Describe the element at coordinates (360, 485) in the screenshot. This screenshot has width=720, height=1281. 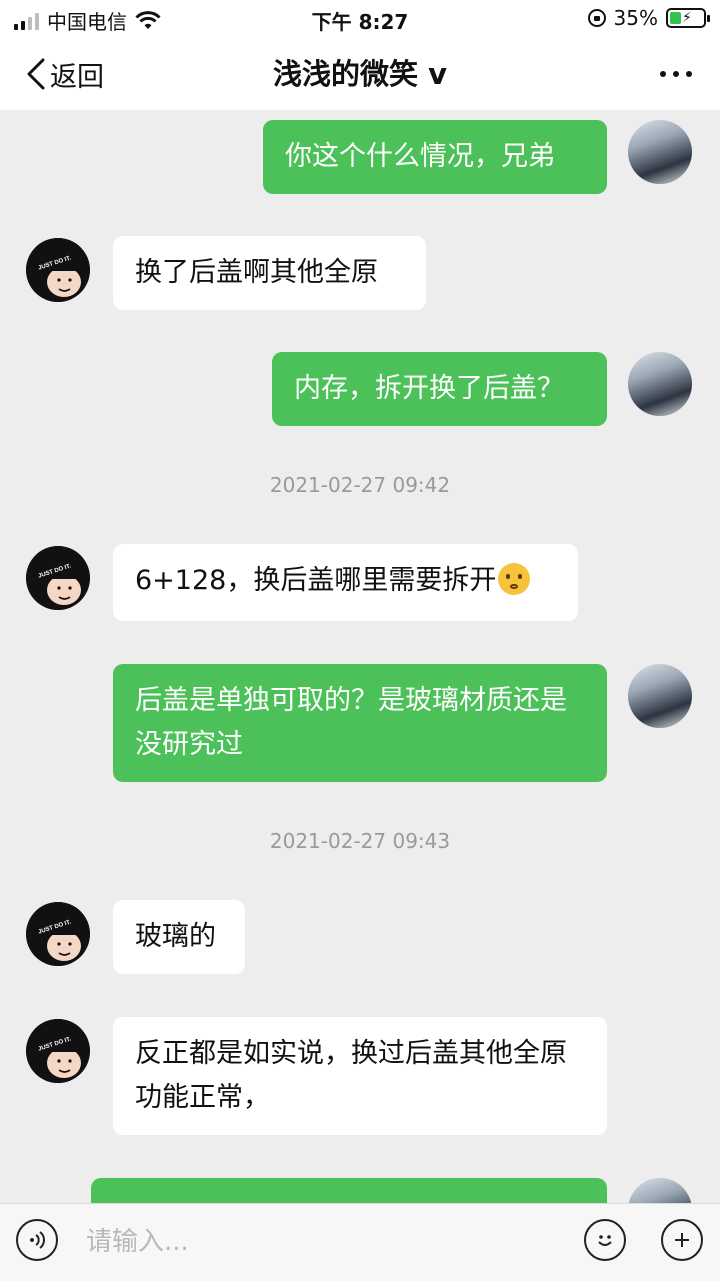
I see `timestamp: 2021-02-27 09:42` at that location.